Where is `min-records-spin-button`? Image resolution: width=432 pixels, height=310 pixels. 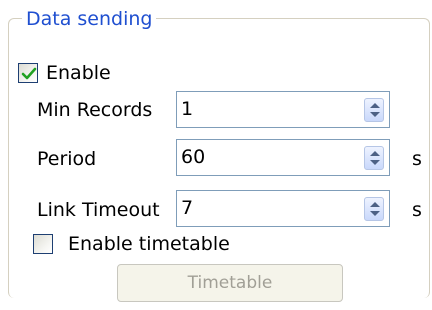 min-records-spin-button is located at coordinates (374, 110).